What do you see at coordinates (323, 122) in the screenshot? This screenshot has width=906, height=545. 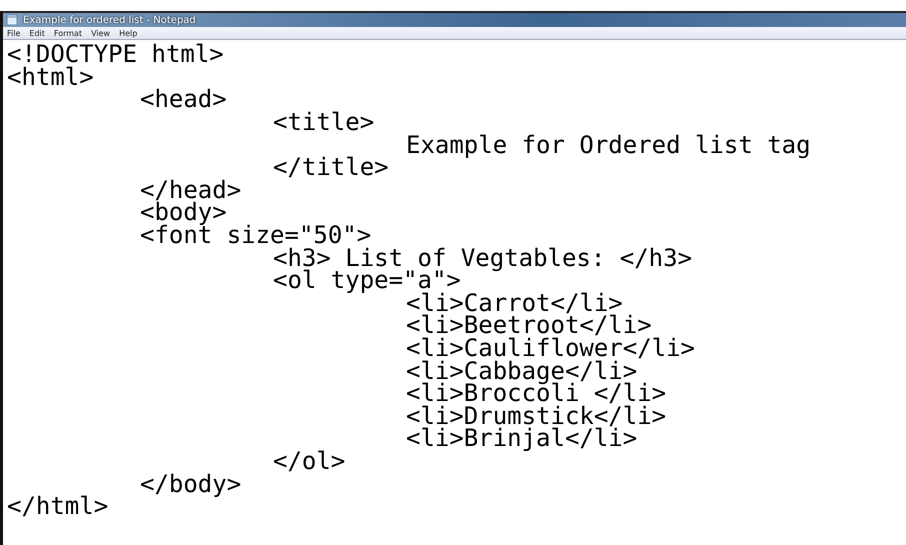 I see `code-line: <title>` at bounding box center [323, 122].